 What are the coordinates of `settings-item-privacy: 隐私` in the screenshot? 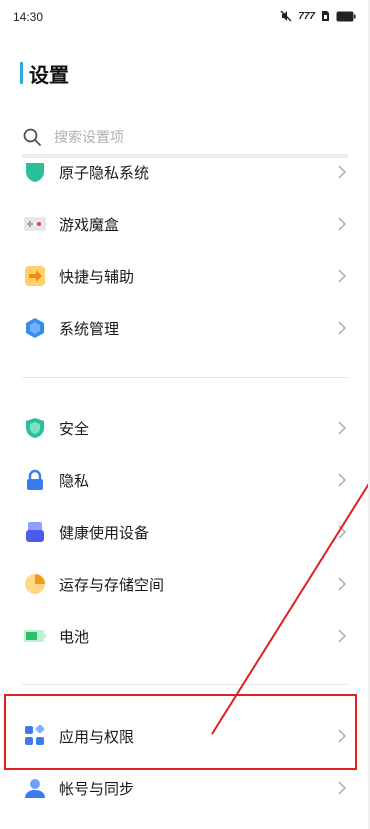 It's located at (185, 480).